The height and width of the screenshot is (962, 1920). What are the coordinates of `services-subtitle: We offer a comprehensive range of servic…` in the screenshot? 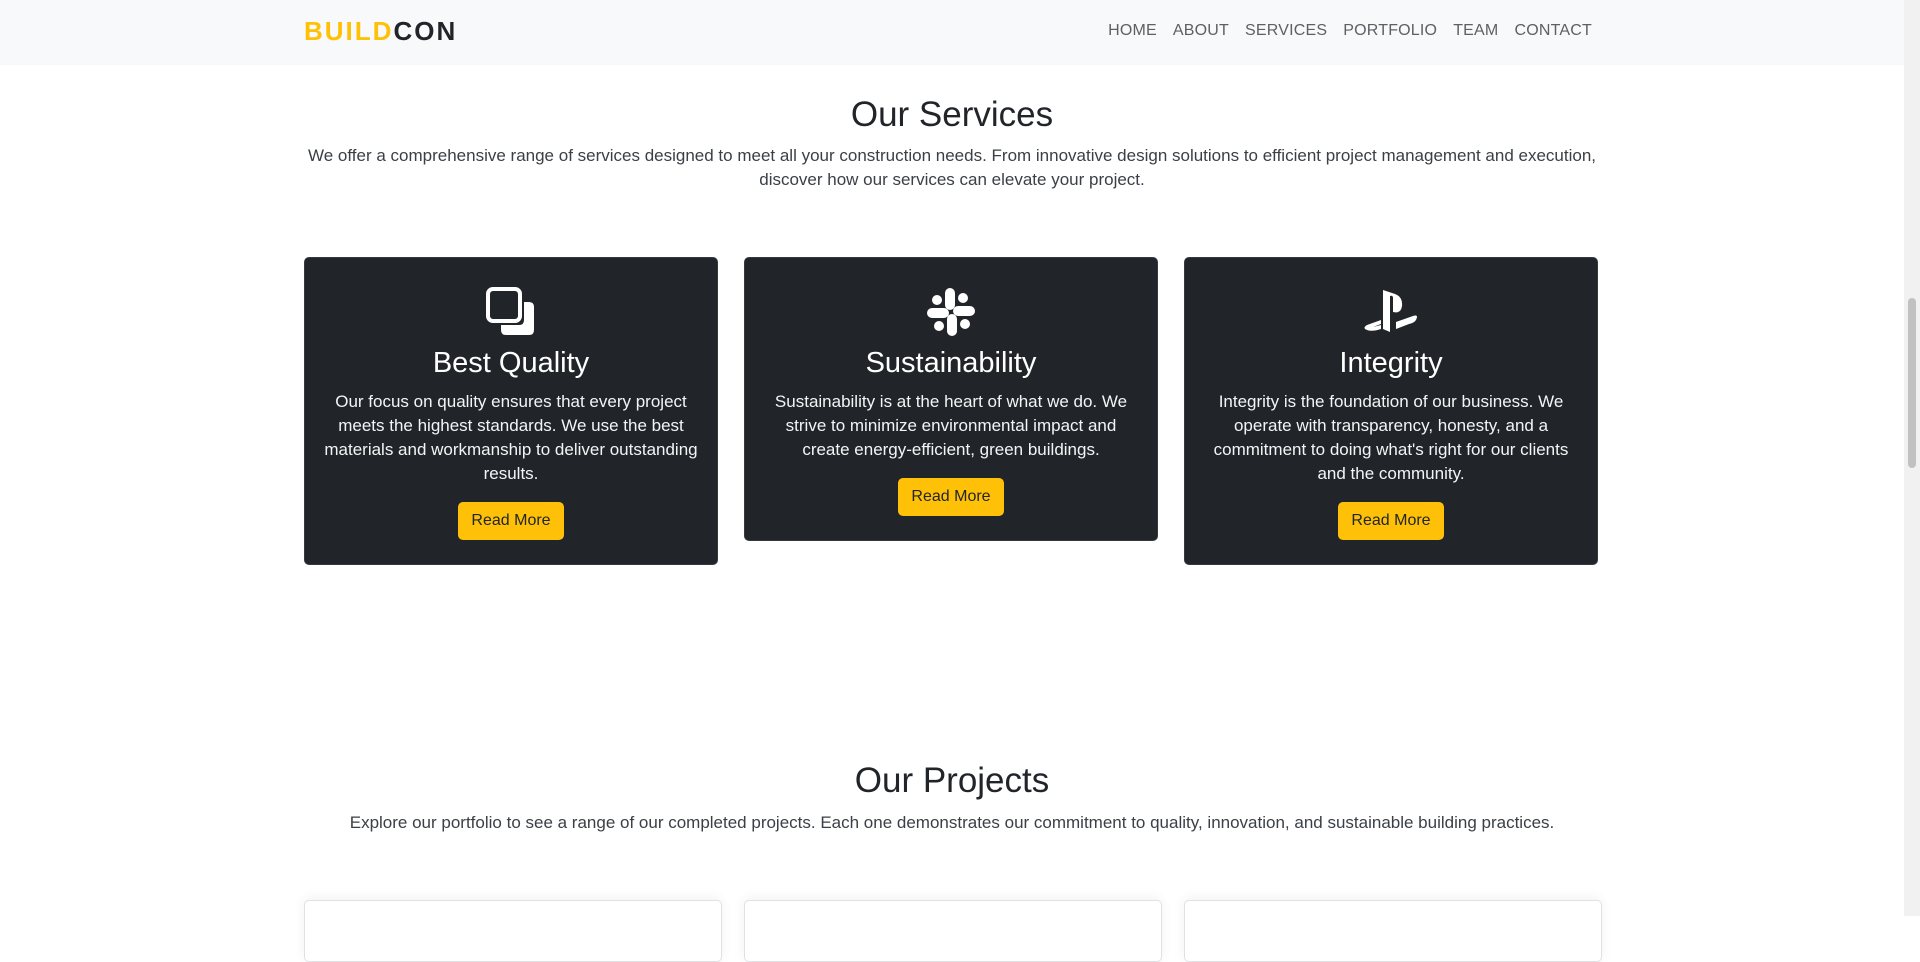 It's located at (952, 167).